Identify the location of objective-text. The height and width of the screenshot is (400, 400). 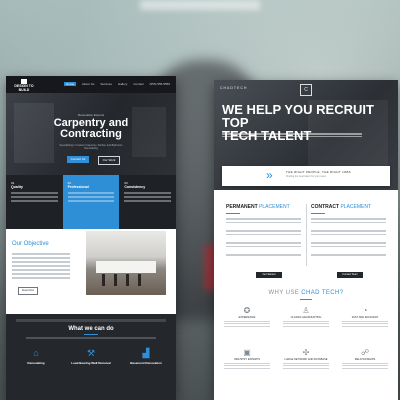
(41, 266).